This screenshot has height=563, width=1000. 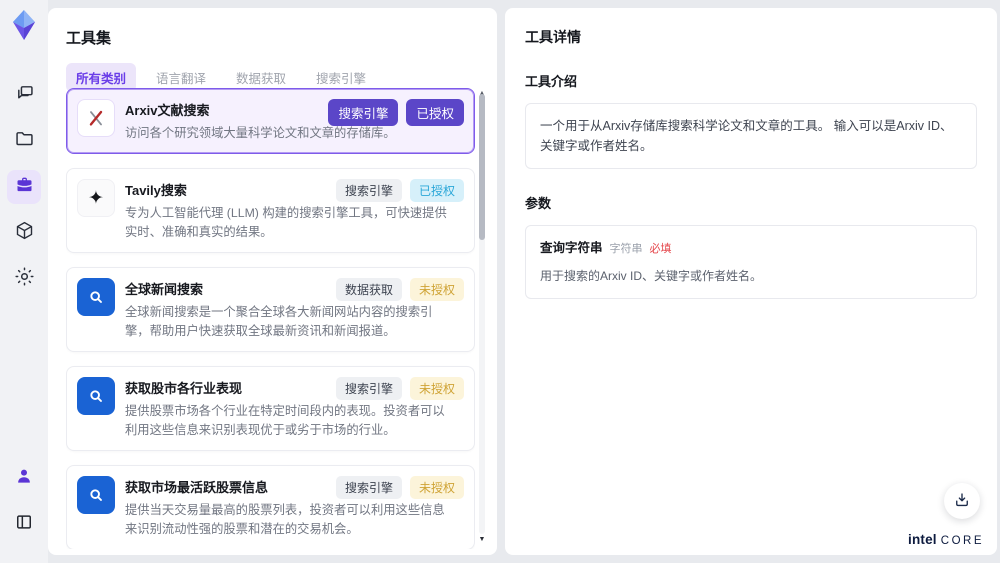 I want to click on folder-icon, so click(x=24, y=141).